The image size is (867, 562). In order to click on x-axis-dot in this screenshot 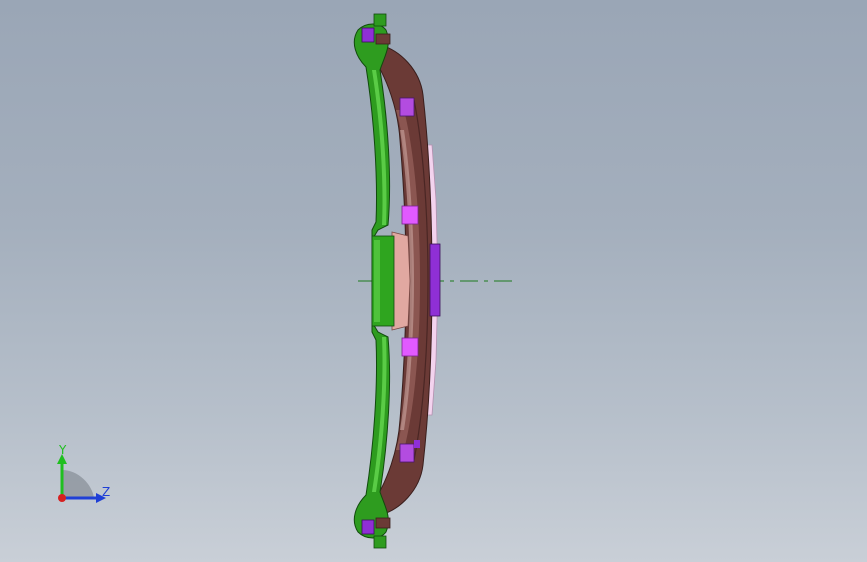, I will do `click(62, 498)`.